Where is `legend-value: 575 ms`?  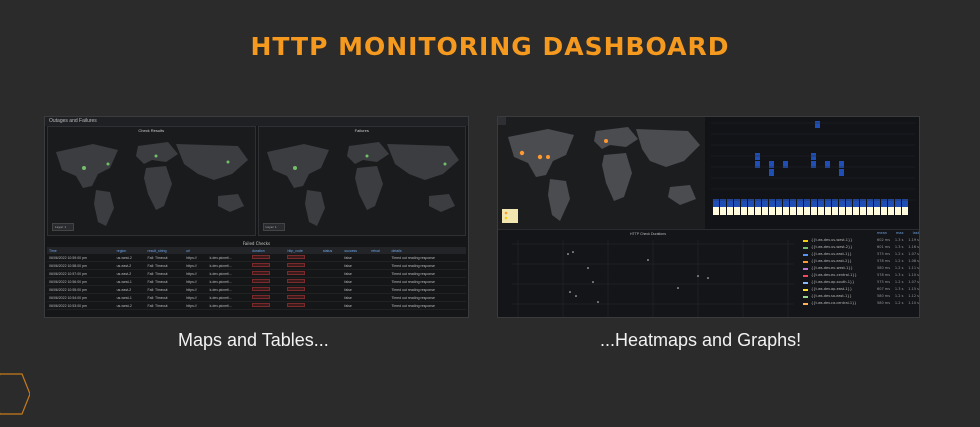
legend-value: 575 ms is located at coordinates (884, 282).